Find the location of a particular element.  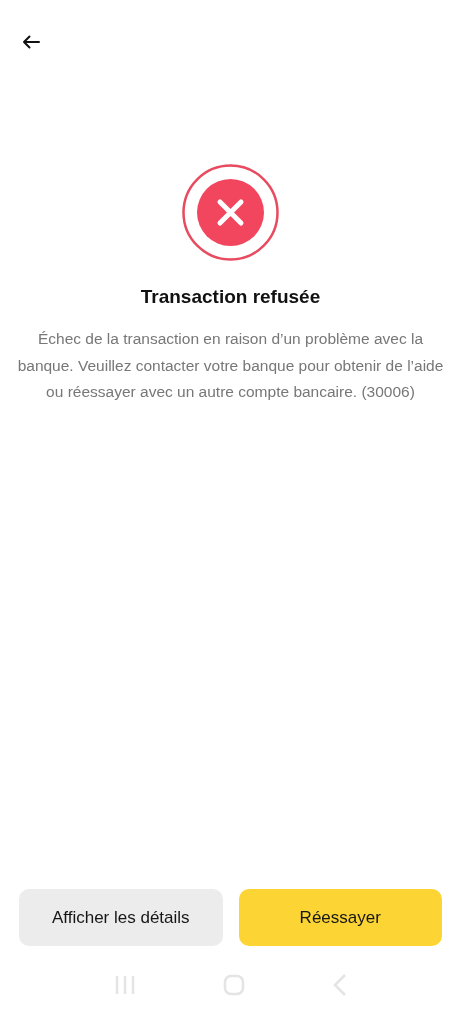

recent-apps-icon is located at coordinates (124, 985).